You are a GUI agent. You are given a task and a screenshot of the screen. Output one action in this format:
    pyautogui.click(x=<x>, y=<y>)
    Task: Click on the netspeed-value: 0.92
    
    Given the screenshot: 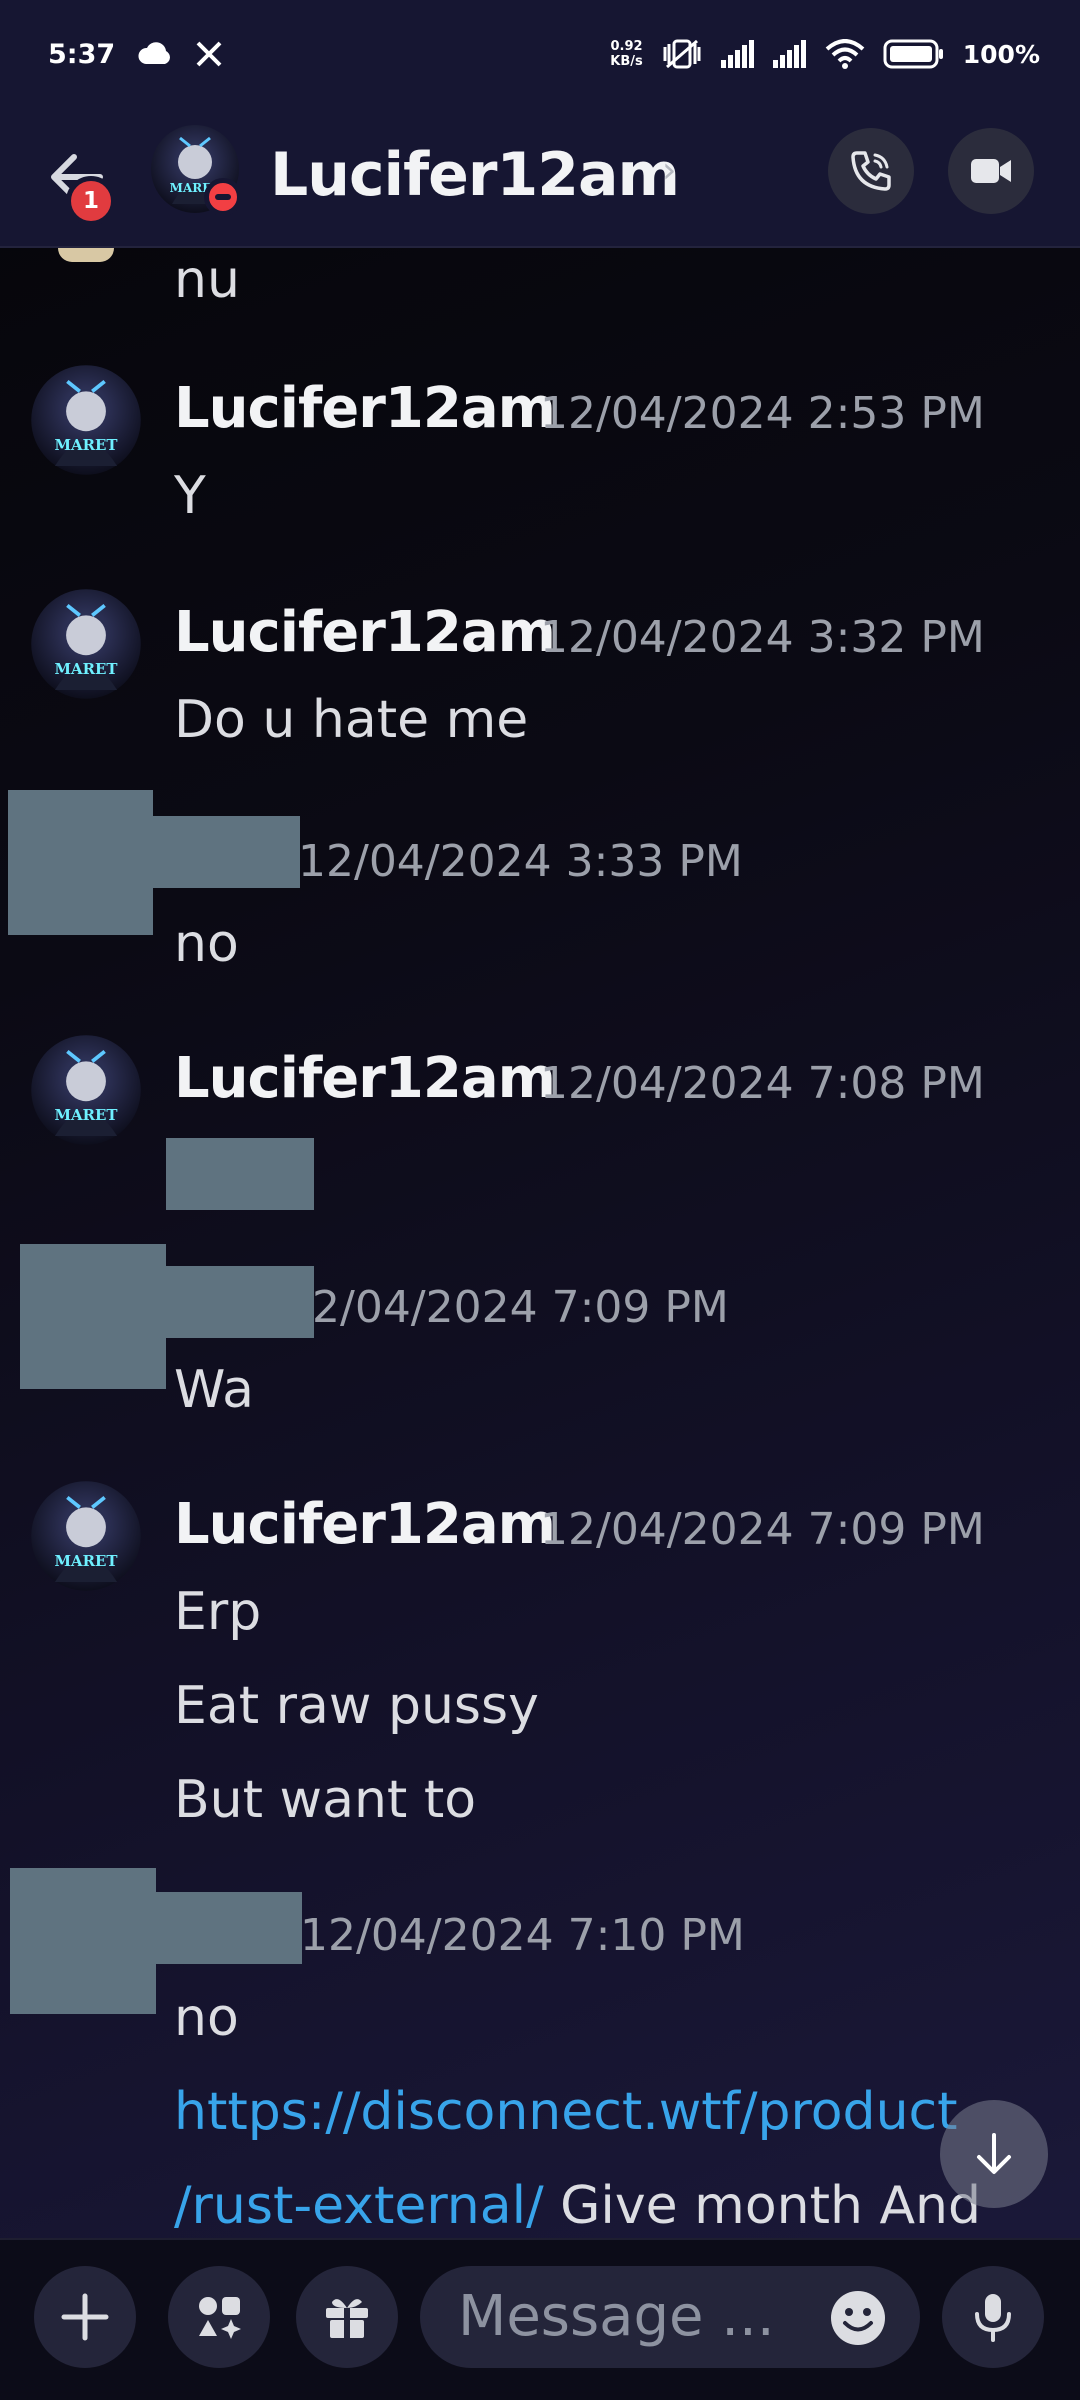 What is the action you would take?
    pyautogui.click(x=626, y=46)
    